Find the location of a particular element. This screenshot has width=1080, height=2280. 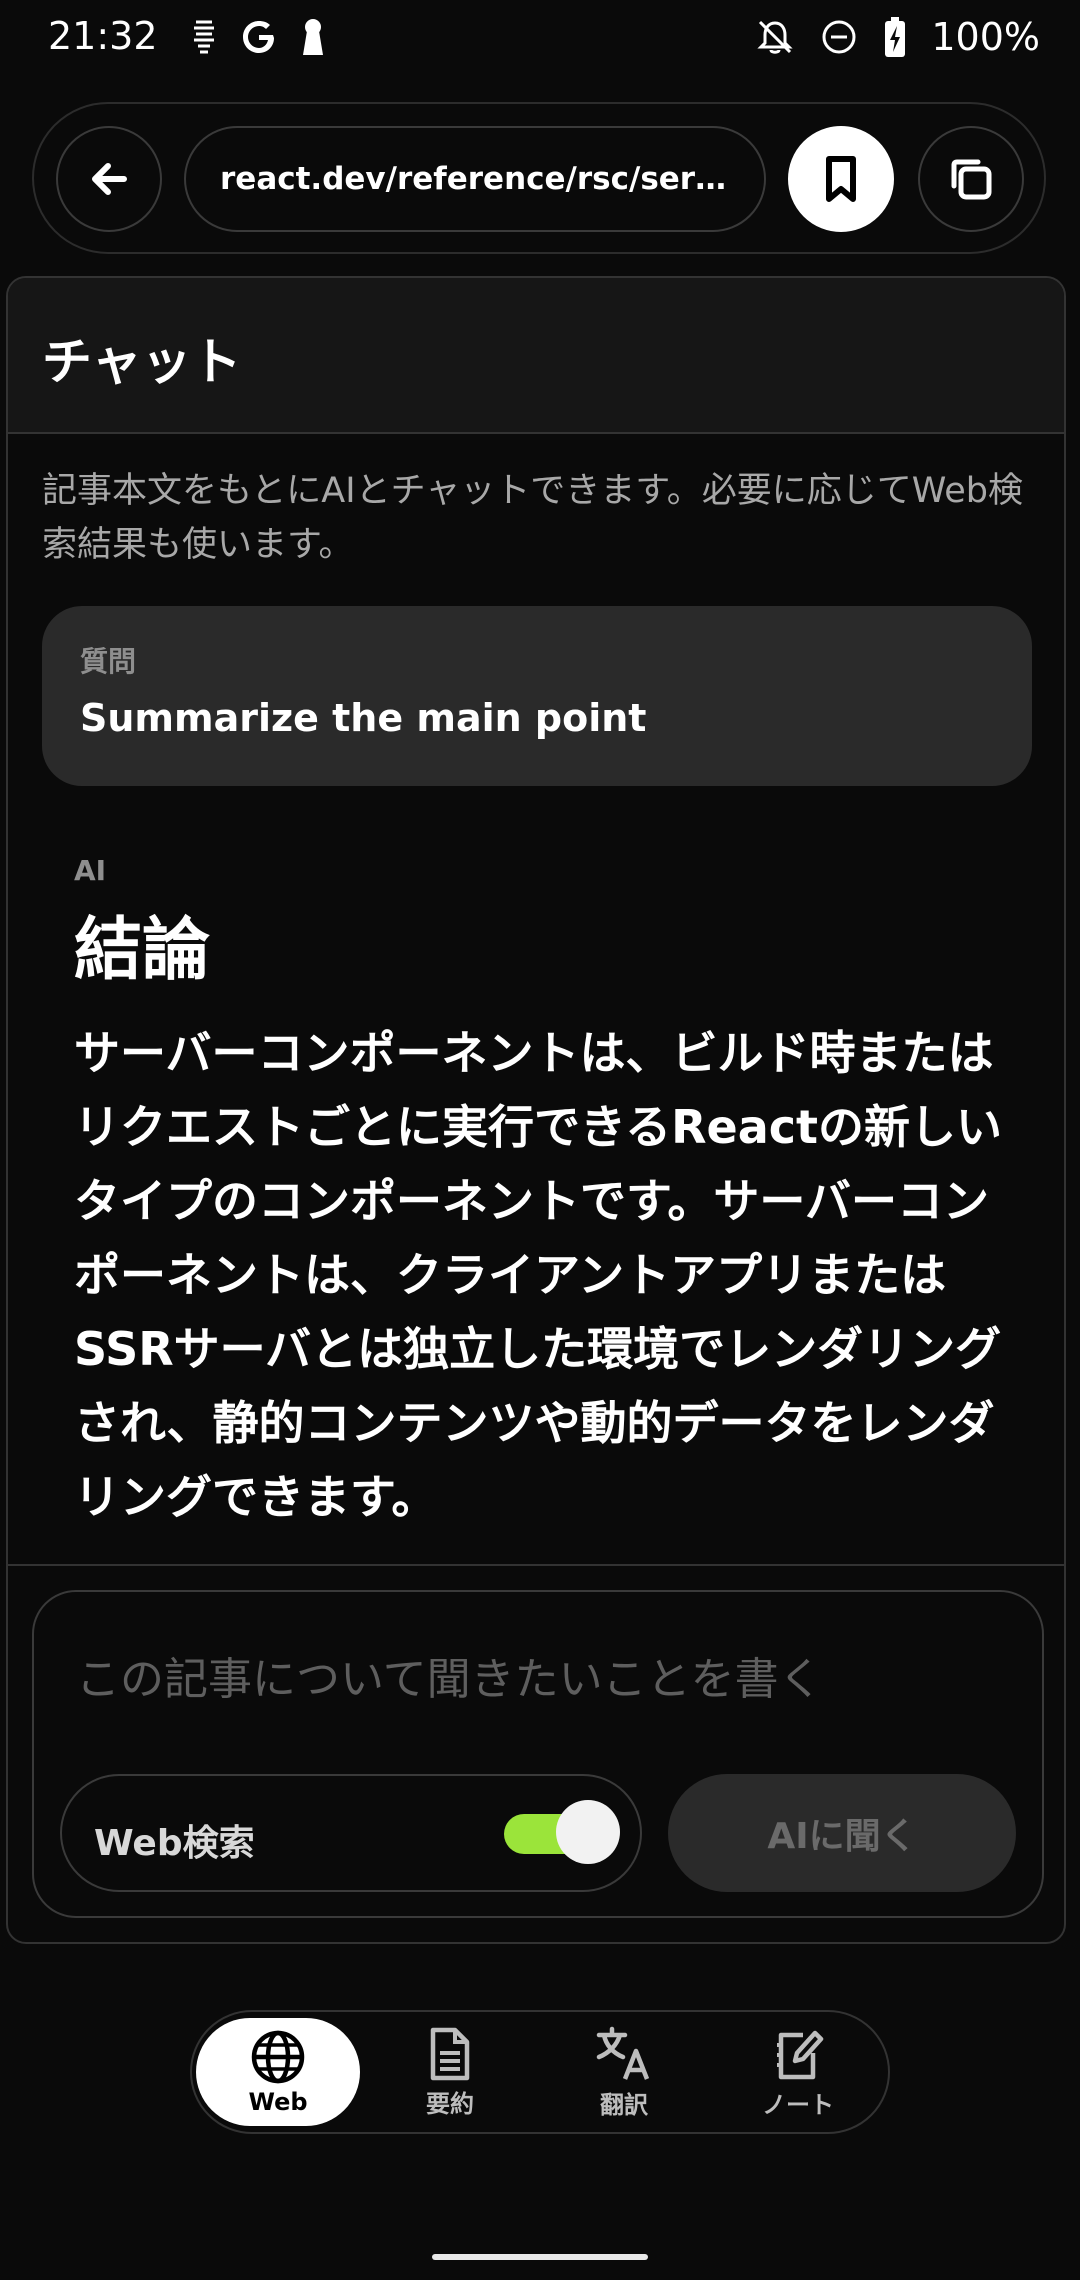

chat-header: チャット is located at coordinates (536, 356).